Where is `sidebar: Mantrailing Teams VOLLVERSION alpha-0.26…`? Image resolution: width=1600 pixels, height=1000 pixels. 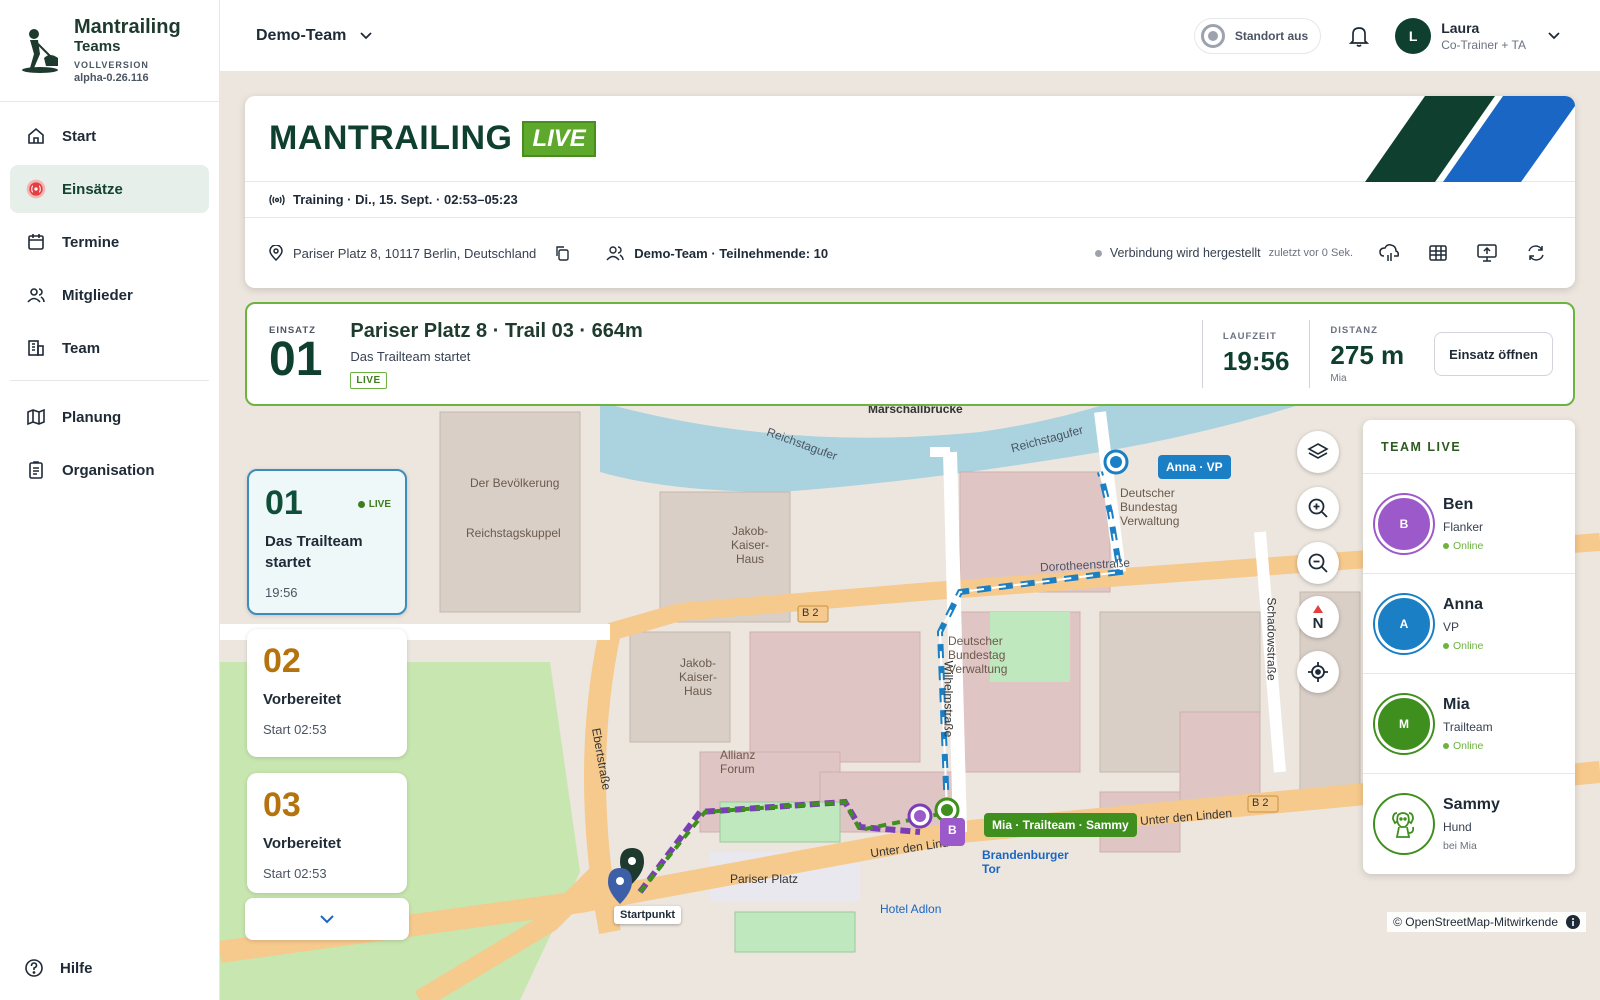
sidebar: Mantrailing Teams VOLLVERSION alpha-0.26… is located at coordinates (110, 500).